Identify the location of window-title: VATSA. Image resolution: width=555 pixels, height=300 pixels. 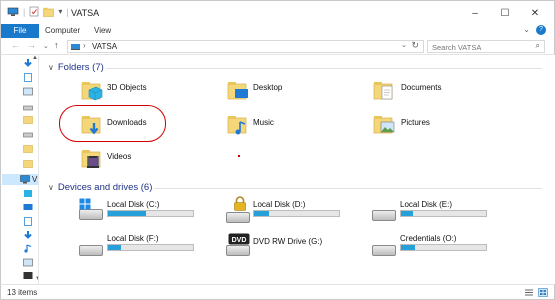
(85, 13).